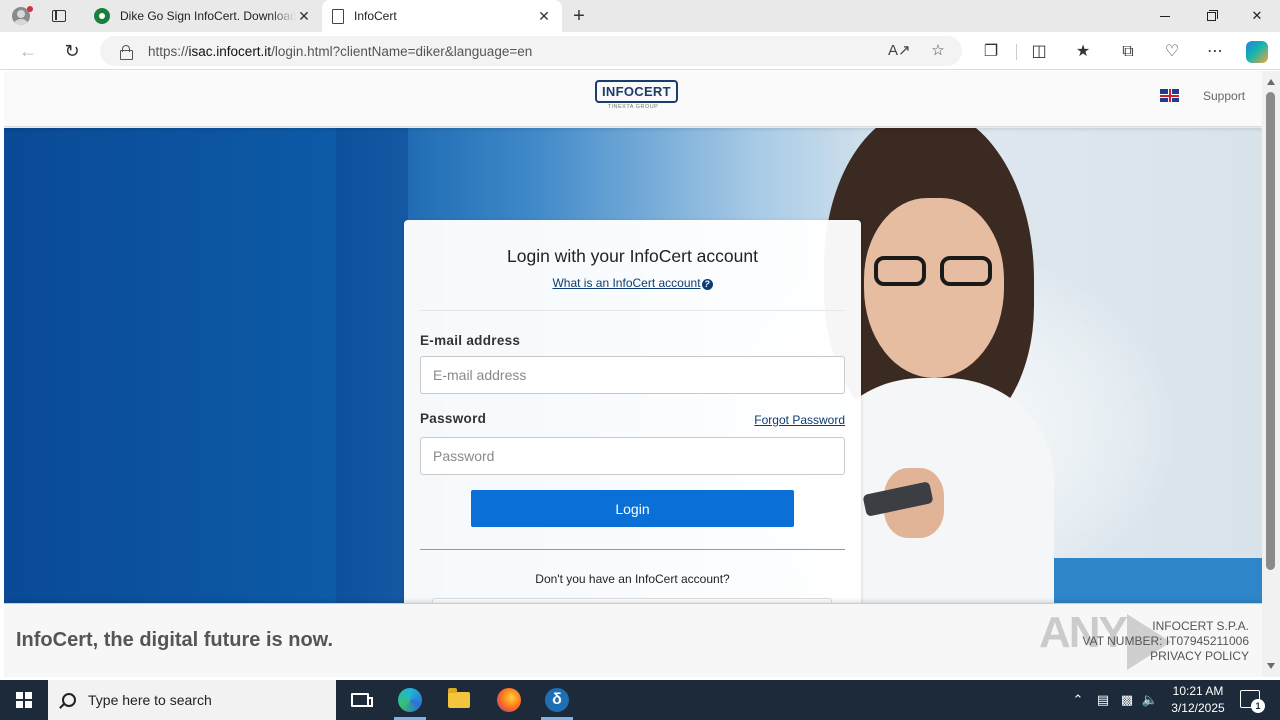  What do you see at coordinates (632, 256) in the screenshot?
I see `login-title: Login with your InfoCert account` at bounding box center [632, 256].